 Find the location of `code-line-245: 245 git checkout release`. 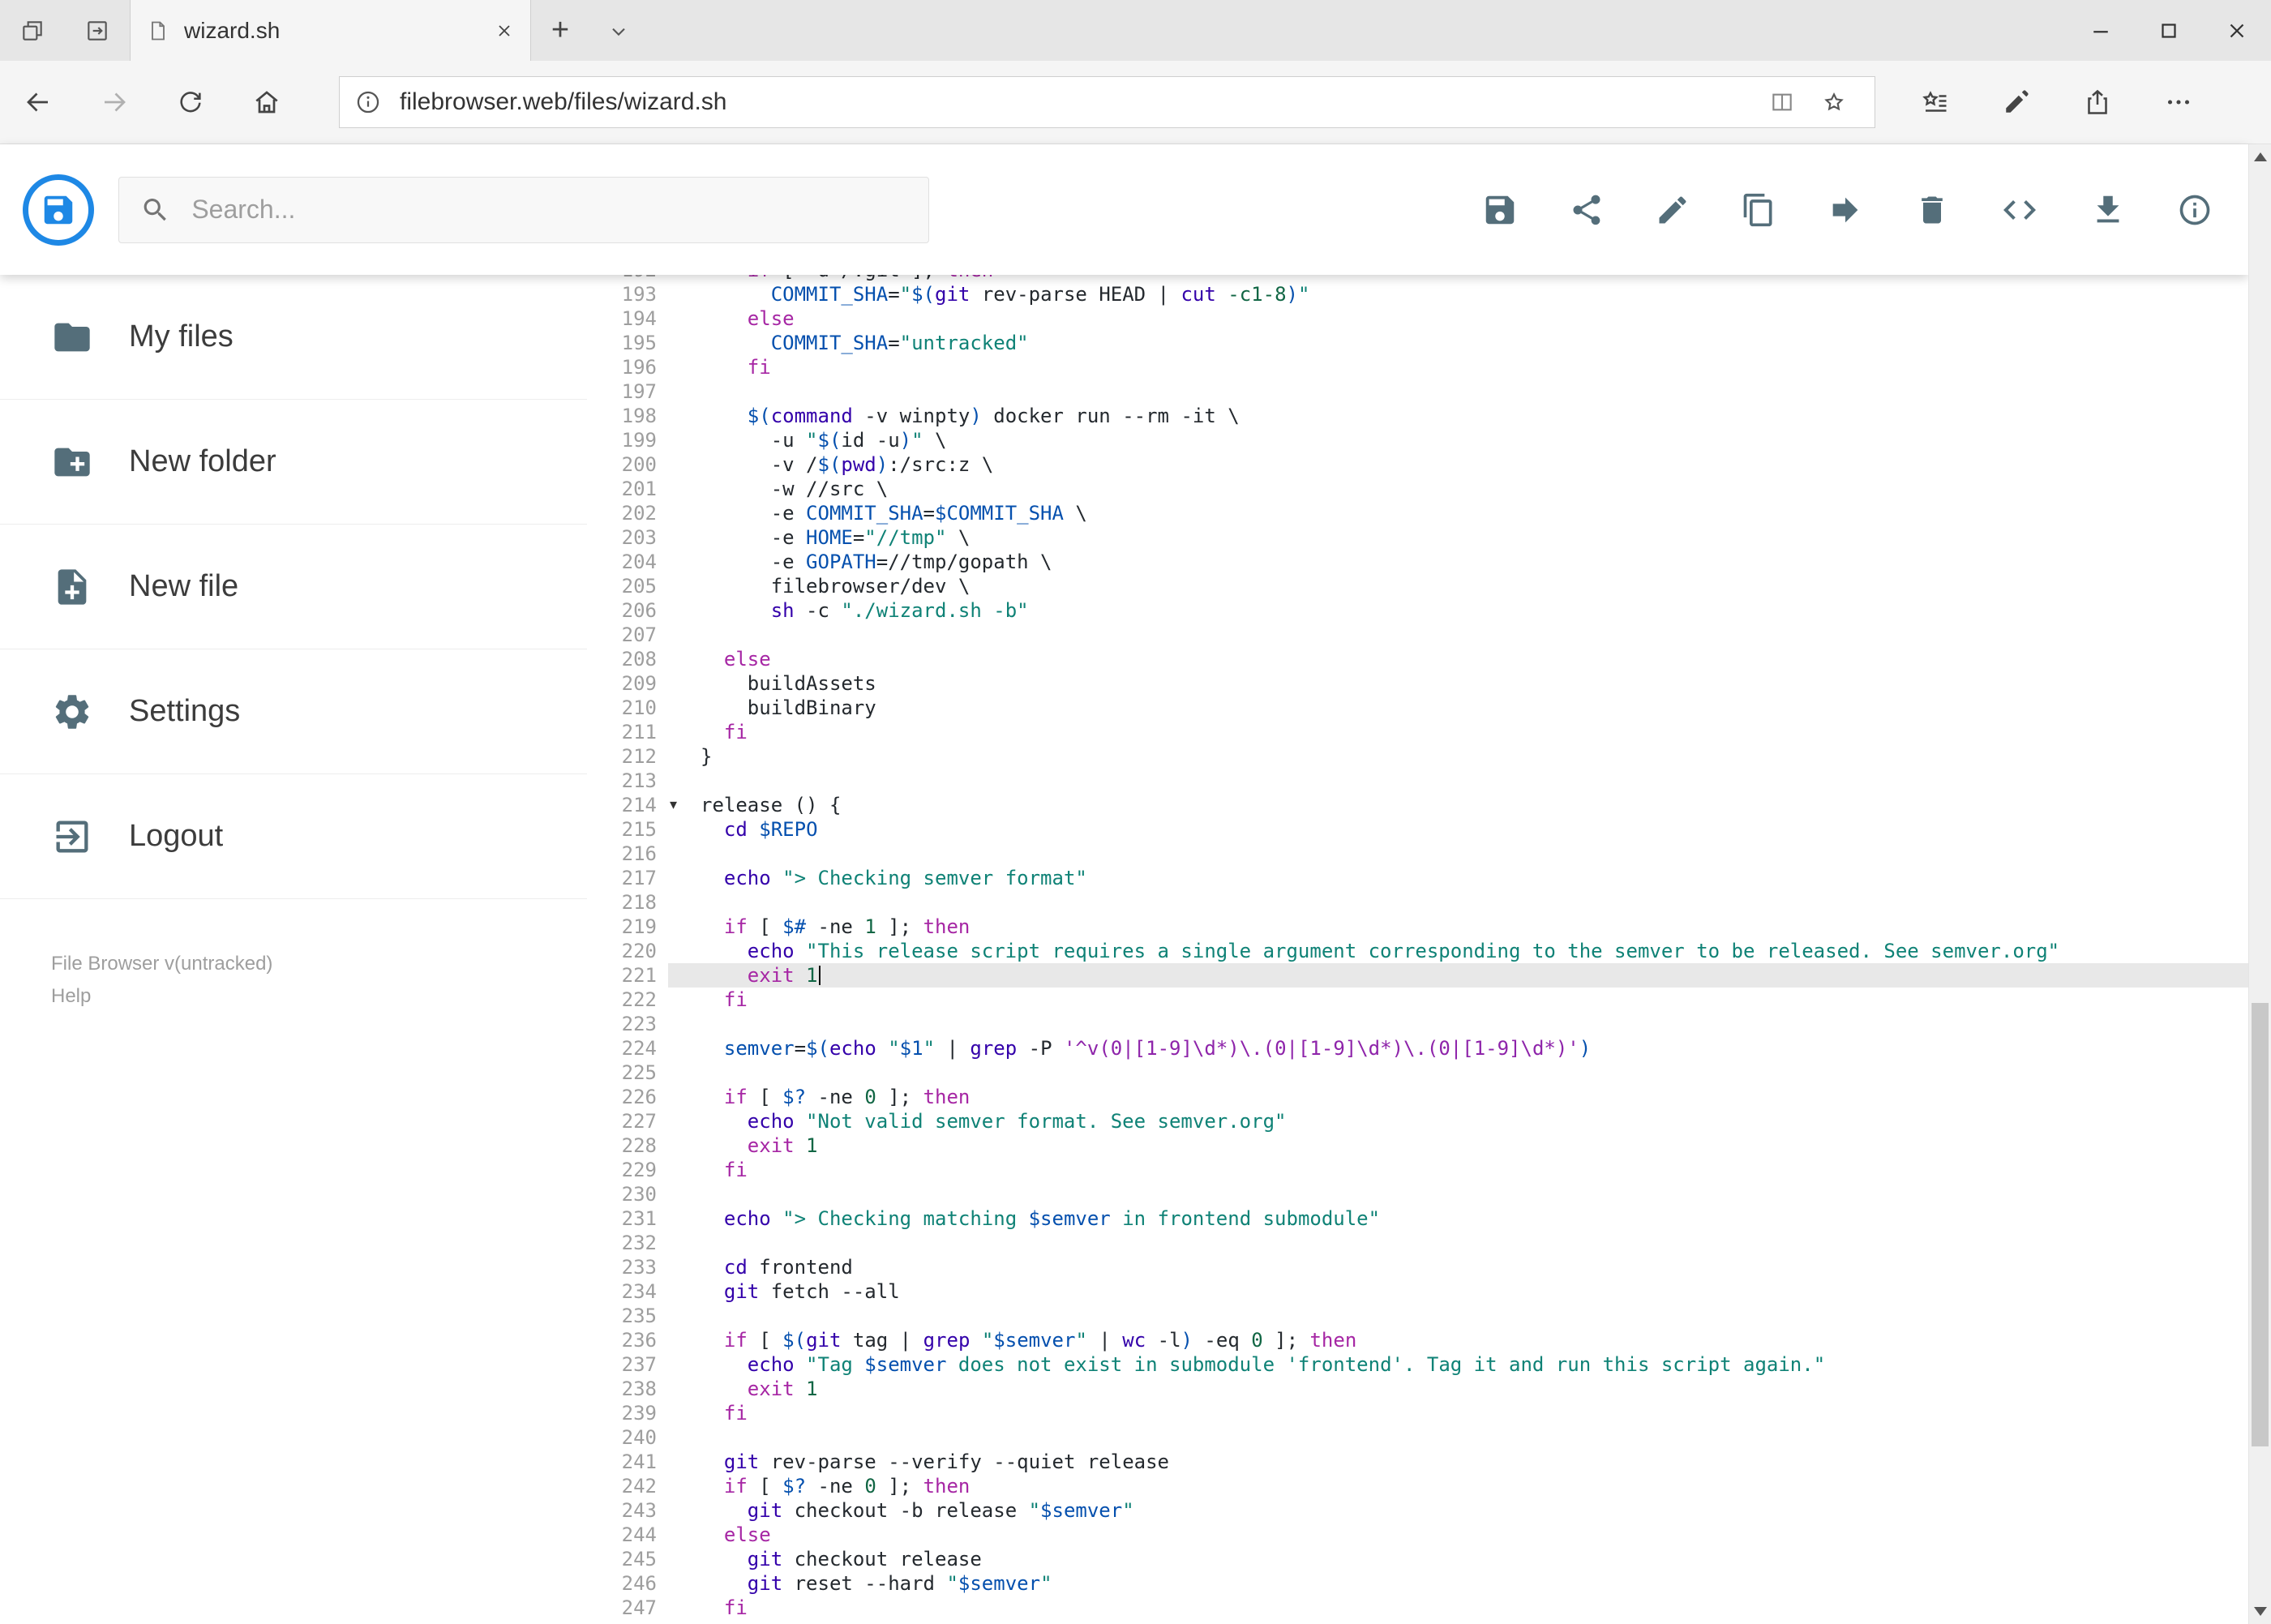

code-line-245: 245 git checkout release is located at coordinates (1418, 1559).